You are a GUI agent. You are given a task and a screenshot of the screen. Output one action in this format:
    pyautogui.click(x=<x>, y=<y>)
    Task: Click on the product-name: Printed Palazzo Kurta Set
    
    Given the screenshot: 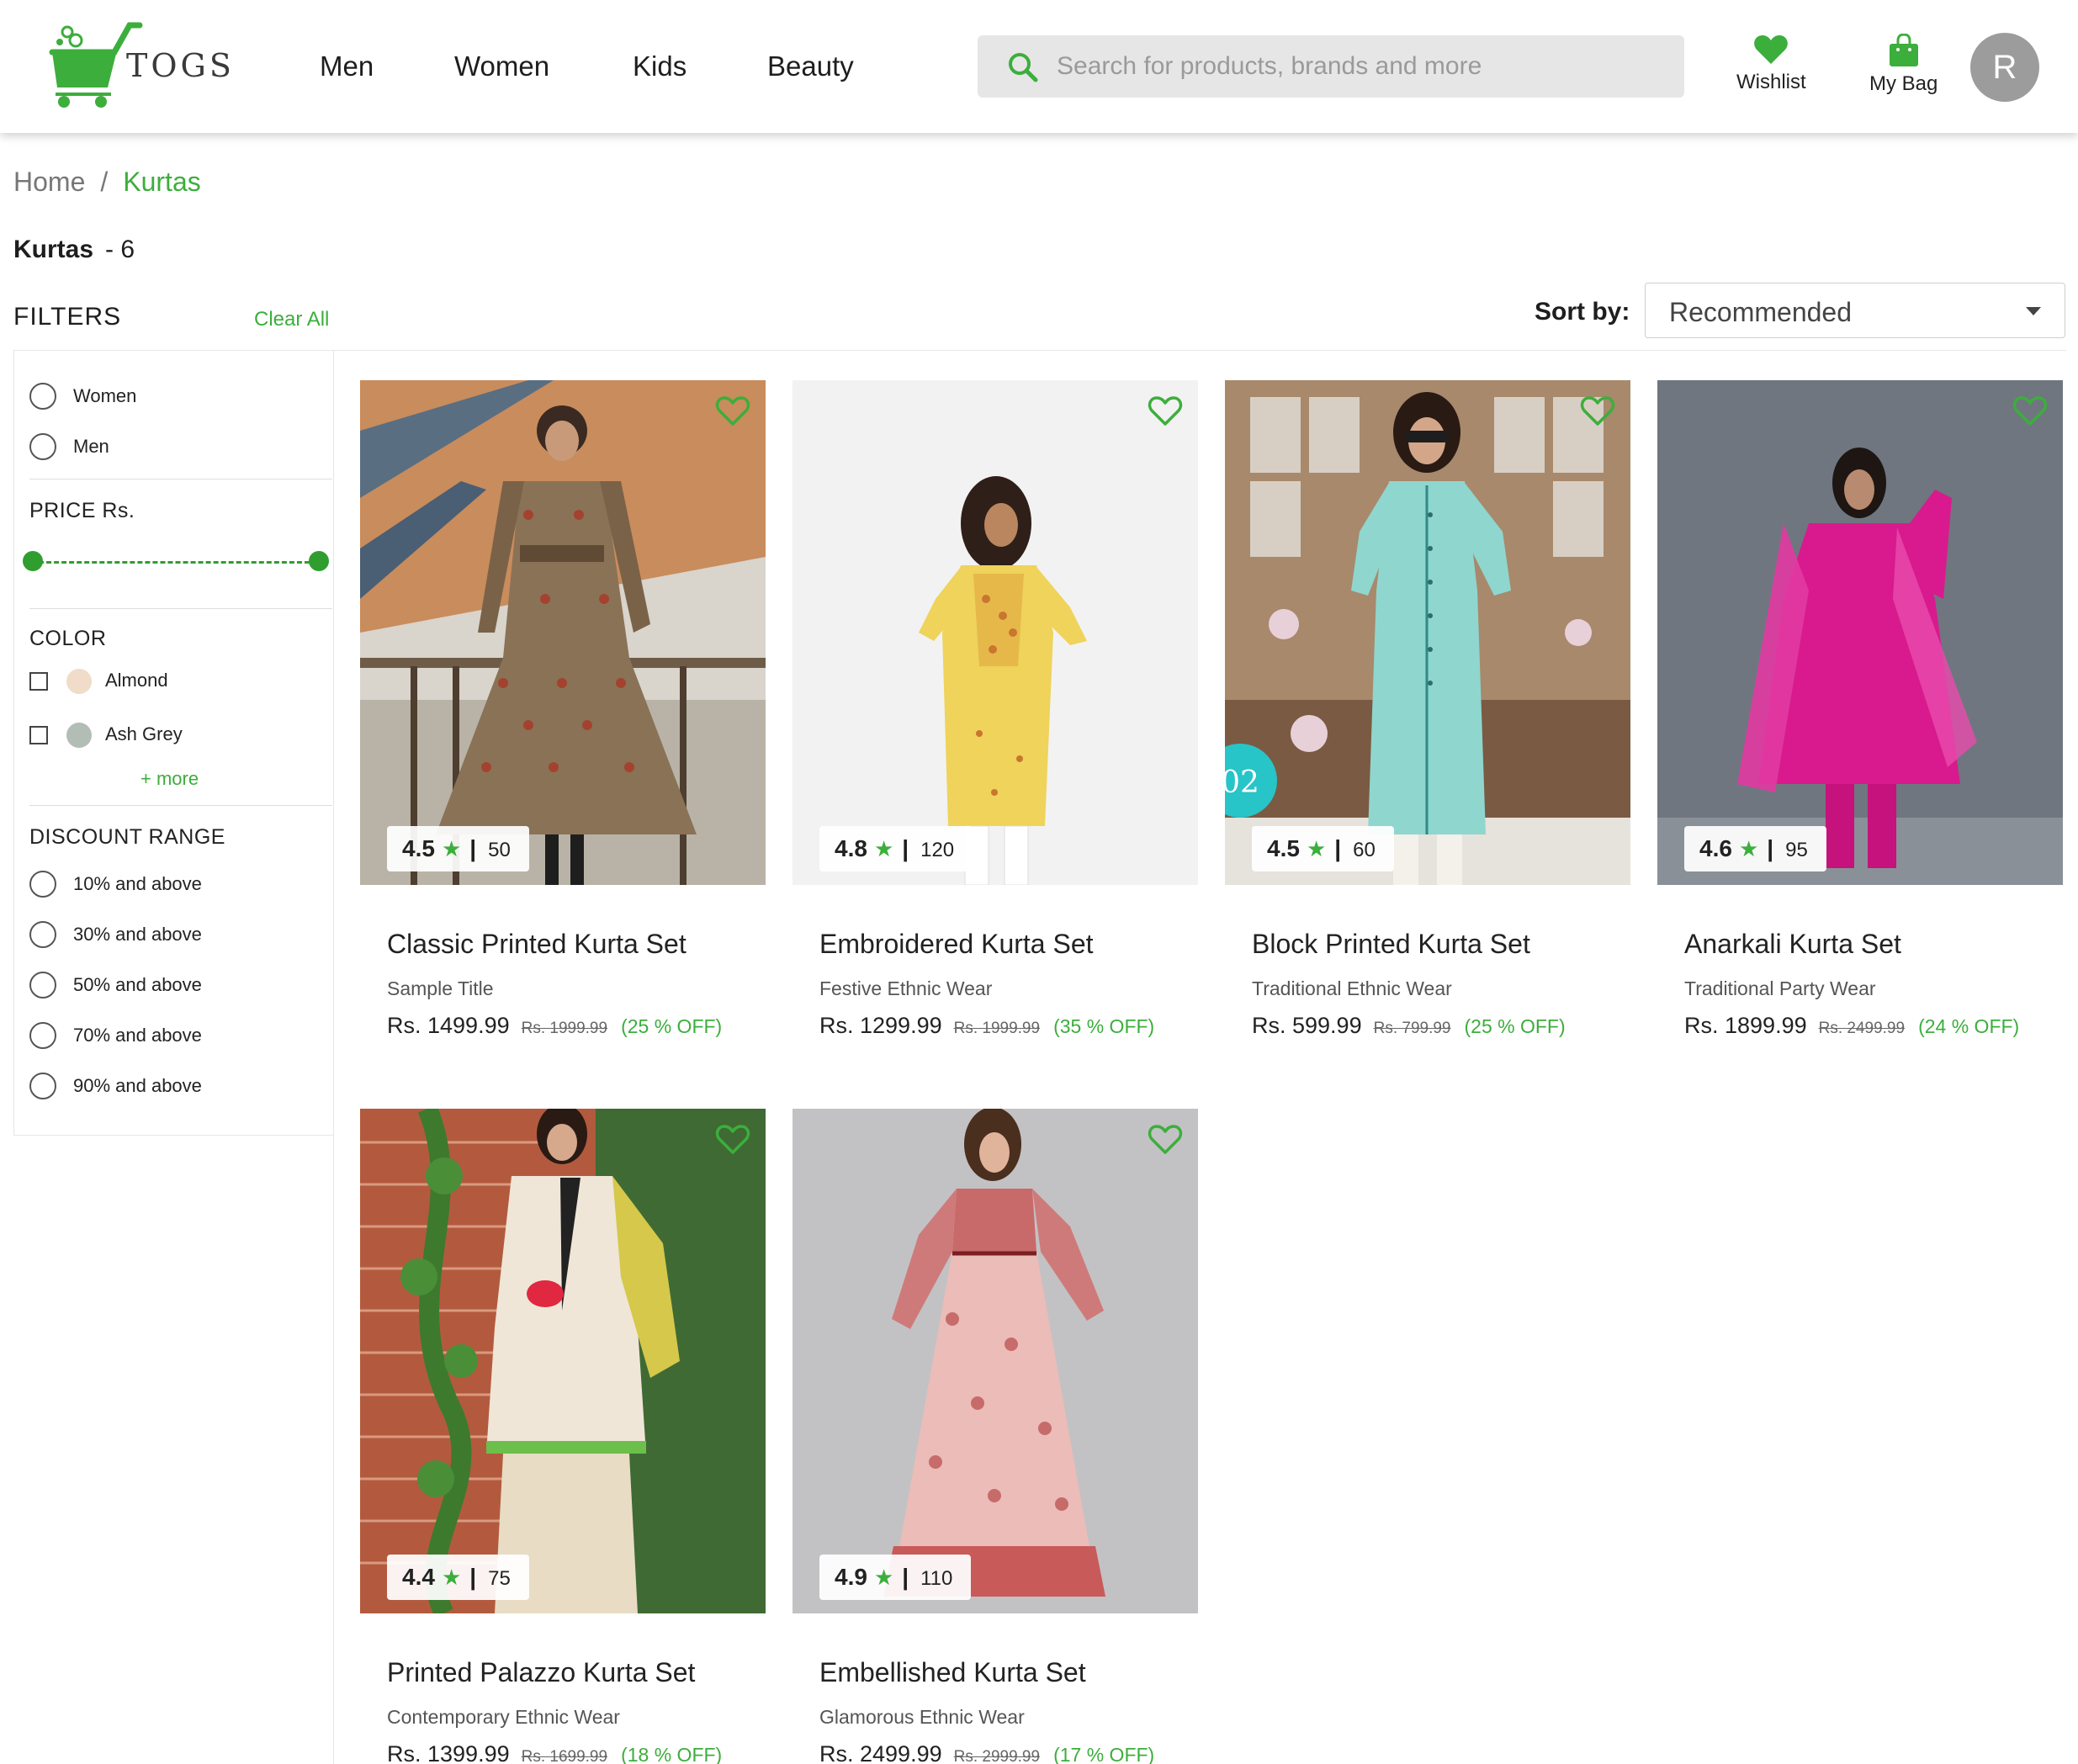 What is the action you would take?
    pyautogui.click(x=541, y=1672)
    